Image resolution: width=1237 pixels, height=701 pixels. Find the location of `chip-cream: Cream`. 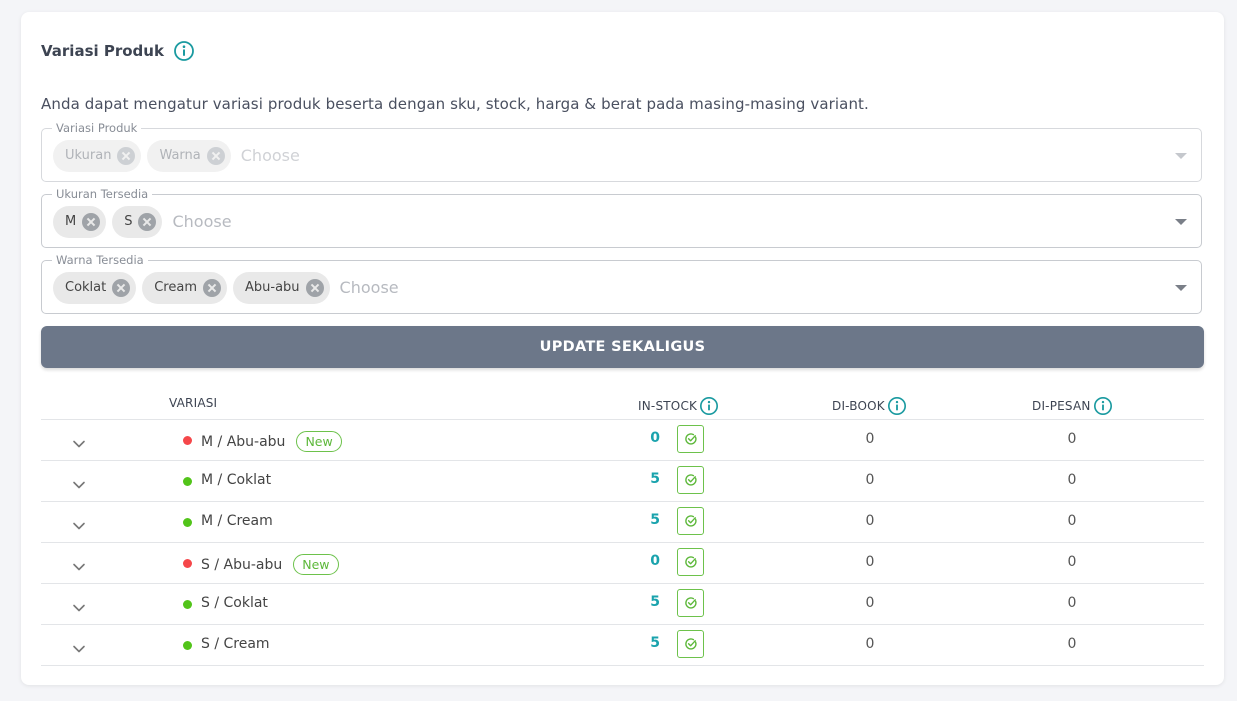

chip-cream: Cream is located at coordinates (184, 287).